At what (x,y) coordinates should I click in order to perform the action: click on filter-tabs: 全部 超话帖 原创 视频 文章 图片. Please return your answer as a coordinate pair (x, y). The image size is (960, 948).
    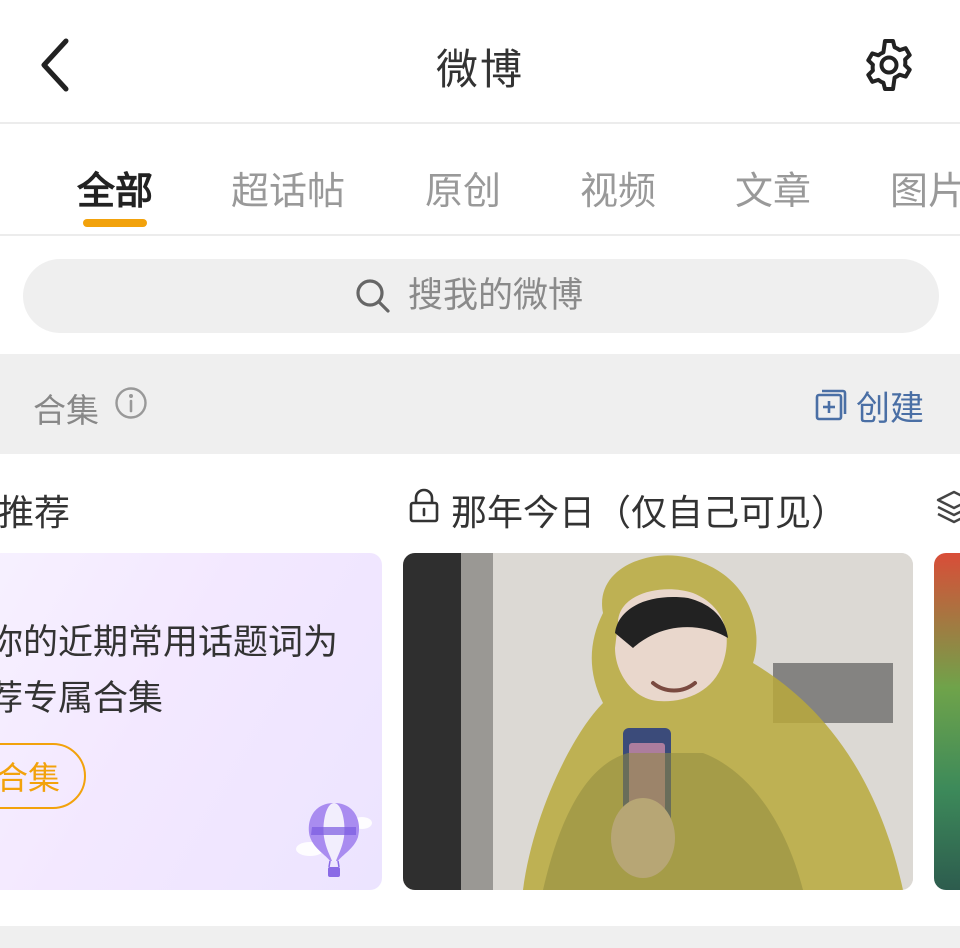
    Looking at the image, I should click on (480, 181).